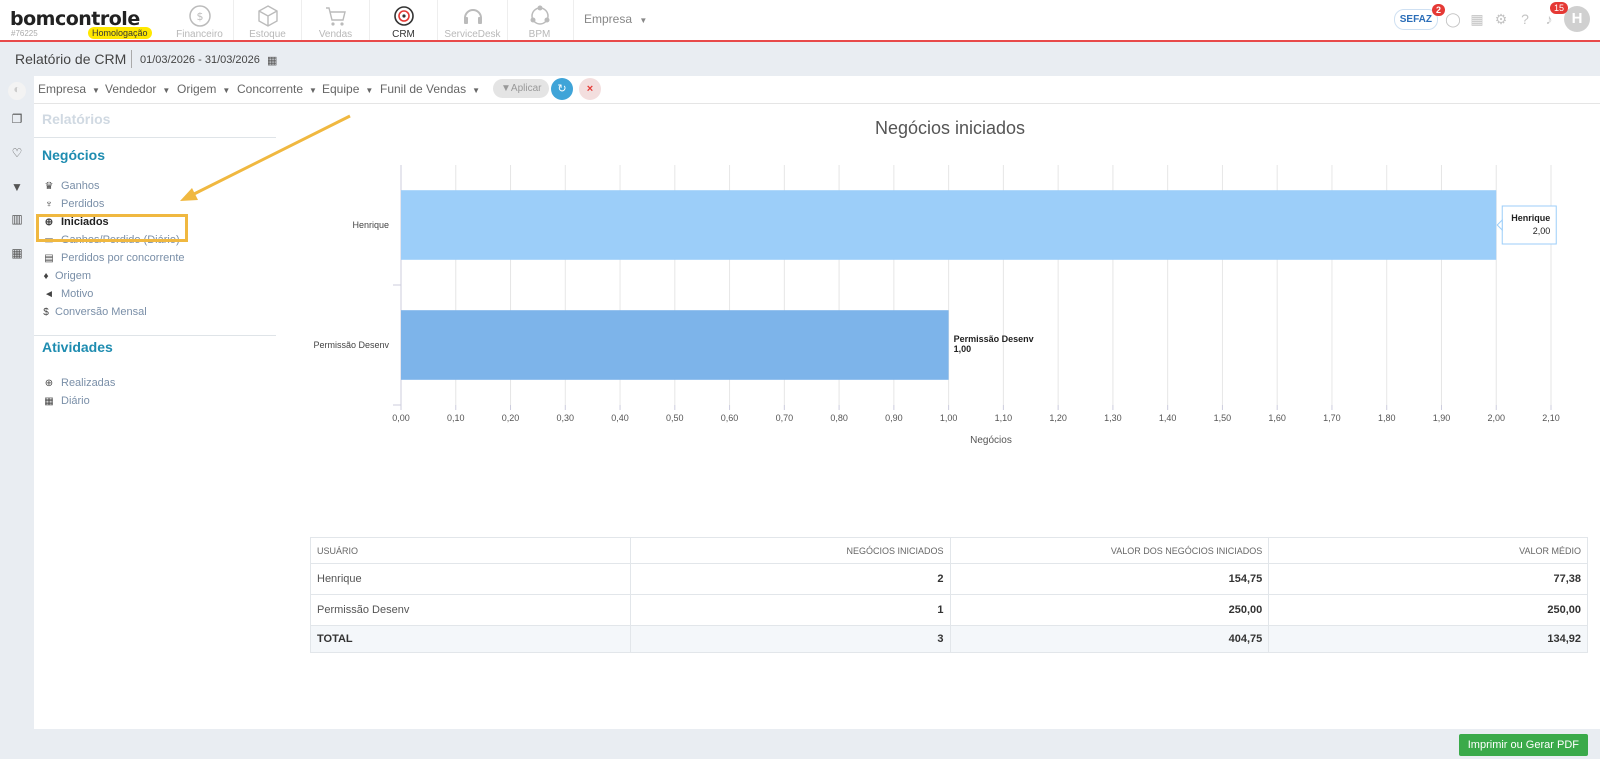  I want to click on filter-equipe: Equipe ▼, so click(347, 89).